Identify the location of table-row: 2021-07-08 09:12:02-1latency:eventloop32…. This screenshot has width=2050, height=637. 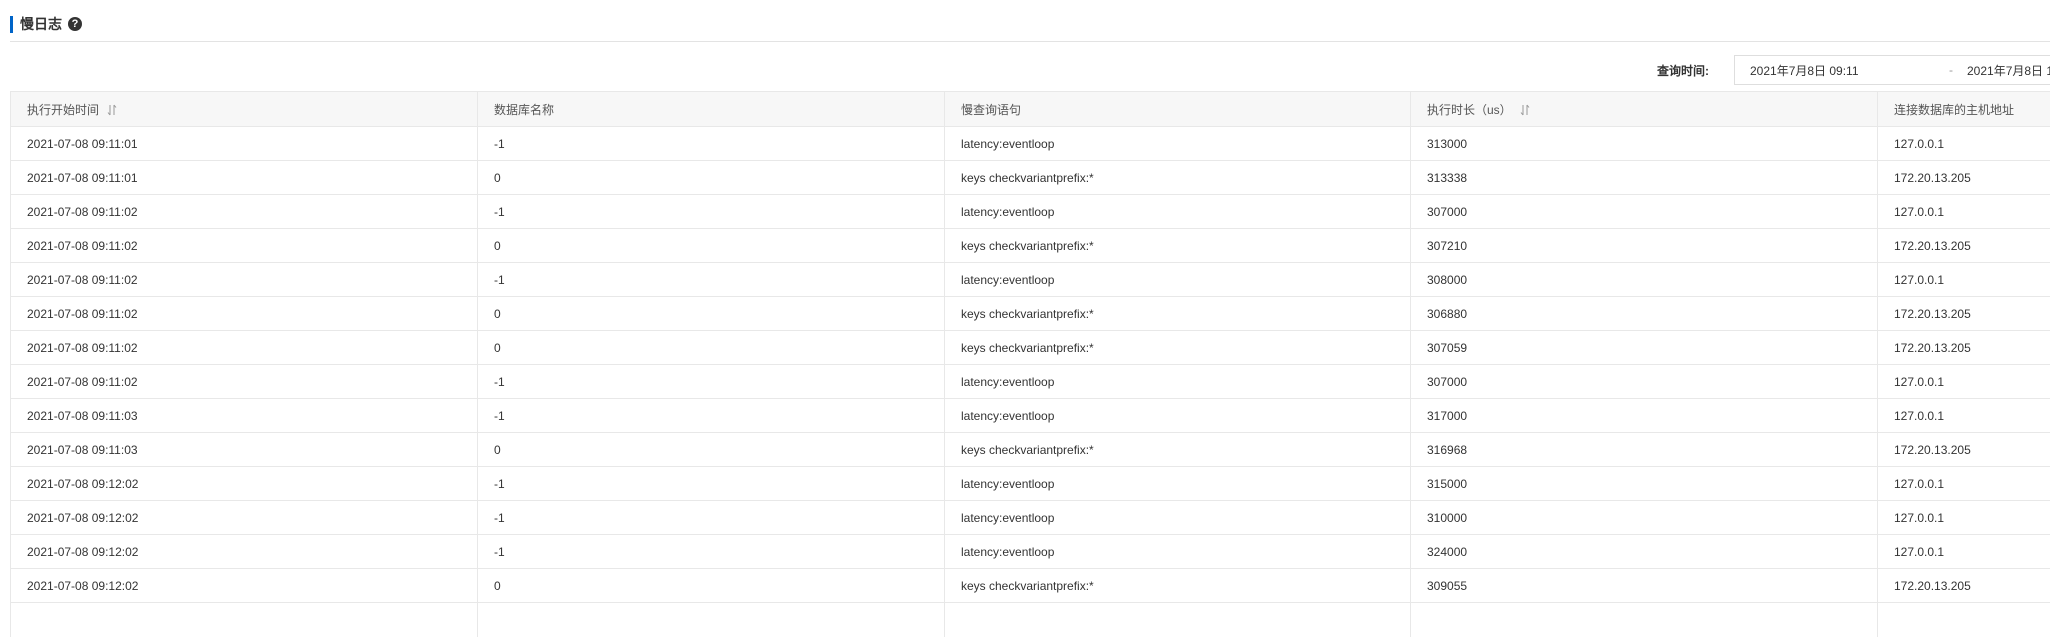
(1030, 552).